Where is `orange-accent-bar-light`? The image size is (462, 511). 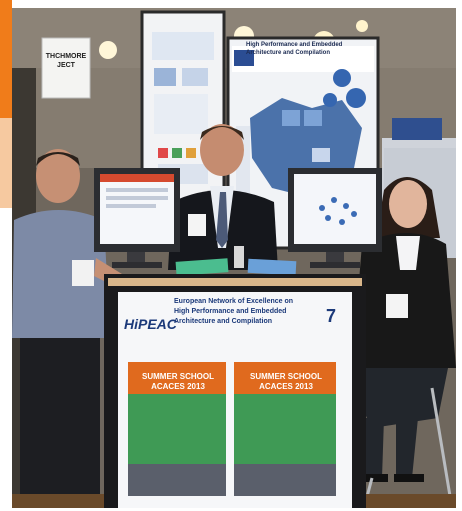 orange-accent-bar-light is located at coordinates (6, 163).